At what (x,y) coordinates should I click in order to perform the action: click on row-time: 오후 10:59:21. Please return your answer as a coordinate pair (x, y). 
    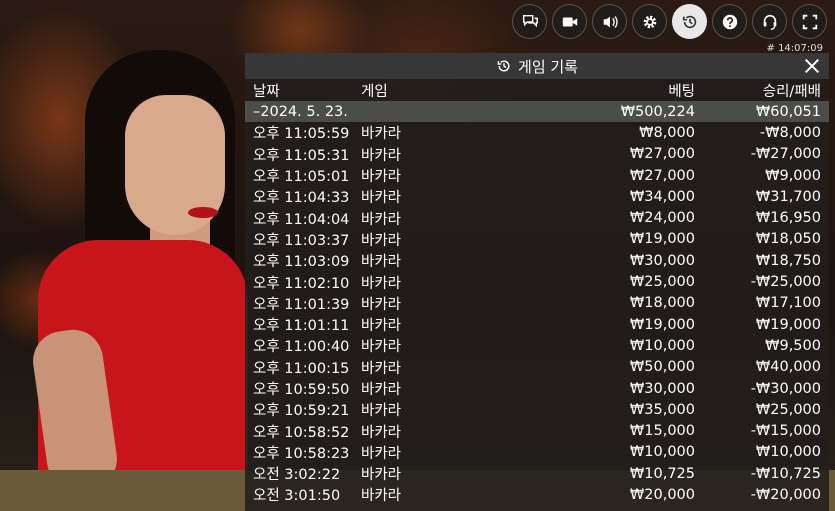
    Looking at the image, I should click on (301, 411).